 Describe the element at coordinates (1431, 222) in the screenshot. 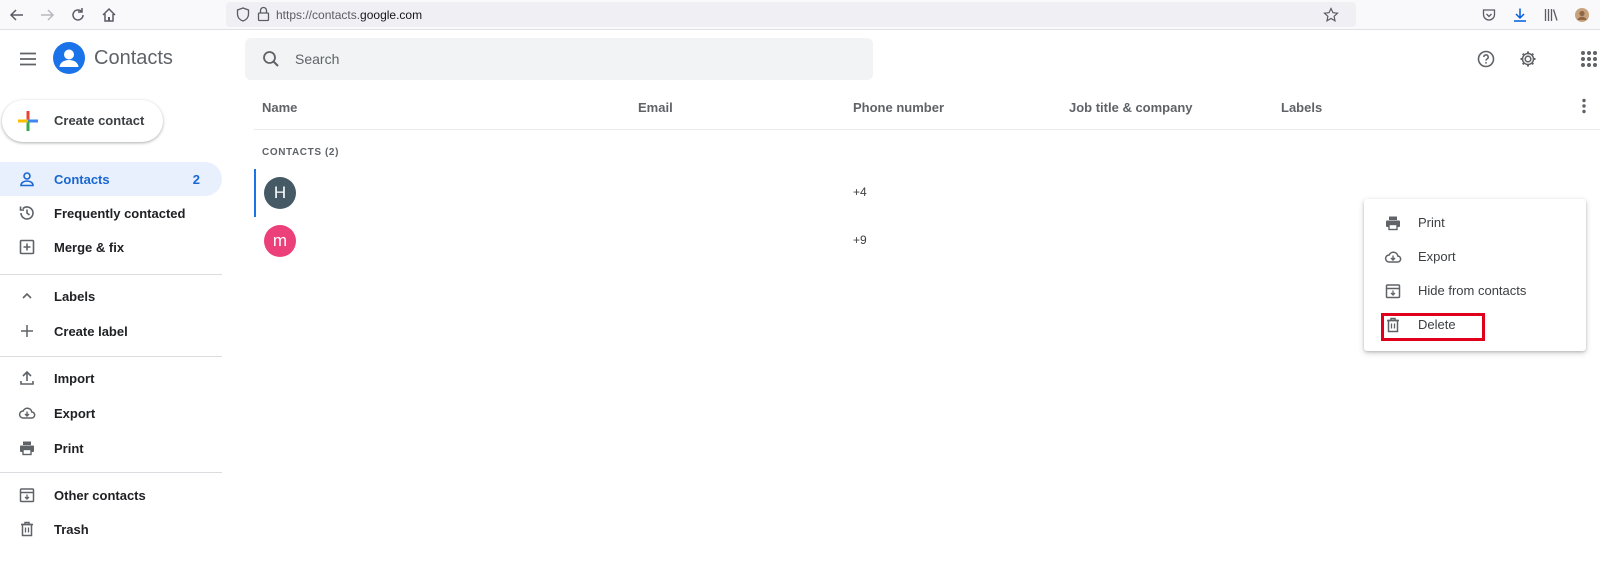

I see `menu-item-label: Print` at that location.